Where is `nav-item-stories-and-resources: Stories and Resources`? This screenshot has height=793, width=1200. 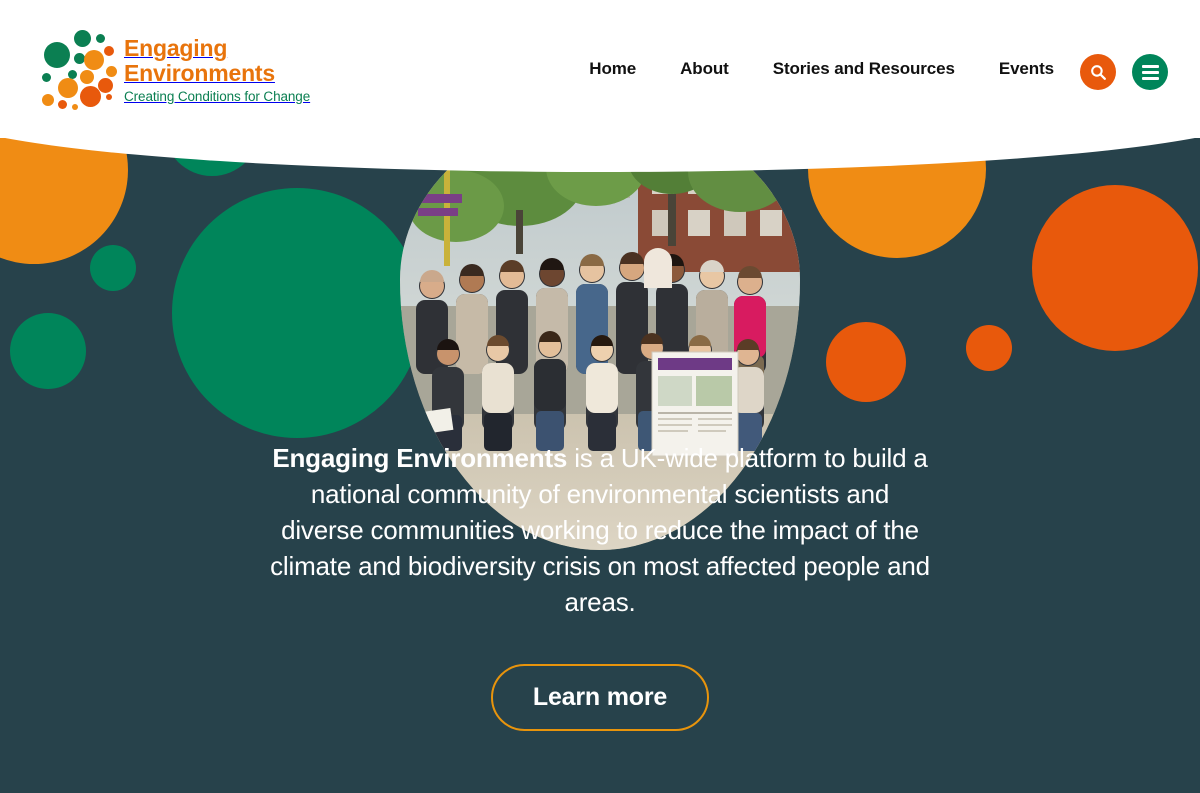
nav-item-stories-and-resources: Stories and Resources is located at coordinates (864, 69).